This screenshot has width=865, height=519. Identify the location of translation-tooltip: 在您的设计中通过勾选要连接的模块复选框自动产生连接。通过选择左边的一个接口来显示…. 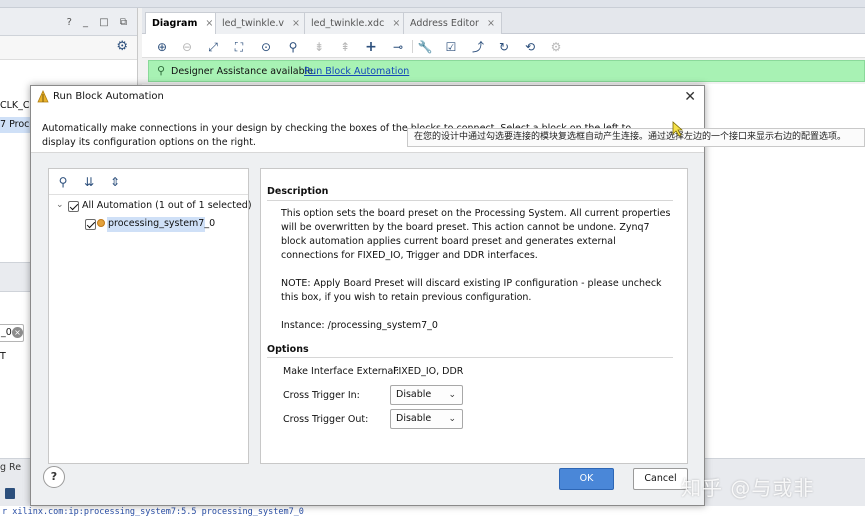
(636, 137).